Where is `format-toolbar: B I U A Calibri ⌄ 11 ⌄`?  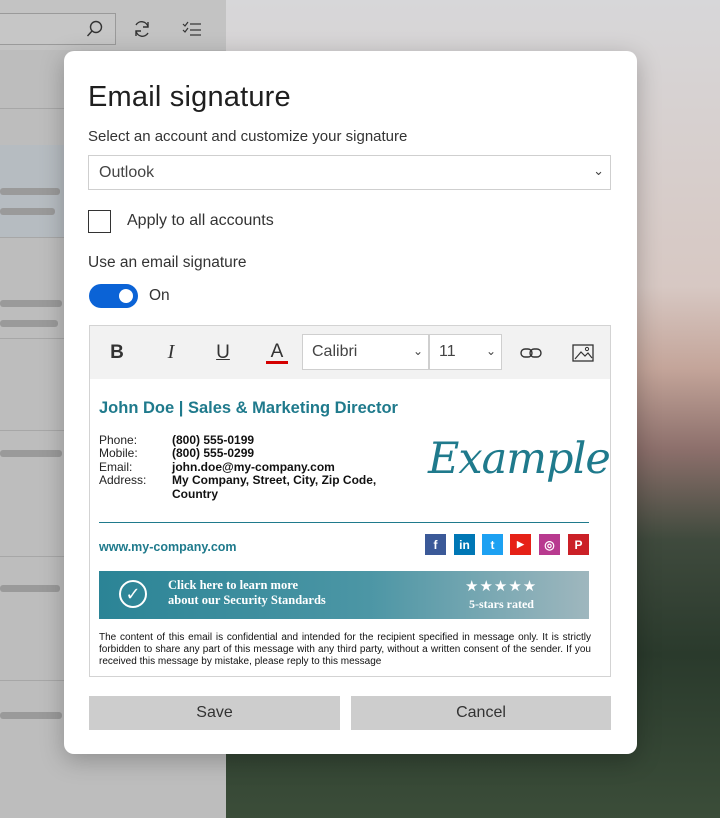 format-toolbar: B I U A Calibri ⌄ 11 ⌄ is located at coordinates (350, 352).